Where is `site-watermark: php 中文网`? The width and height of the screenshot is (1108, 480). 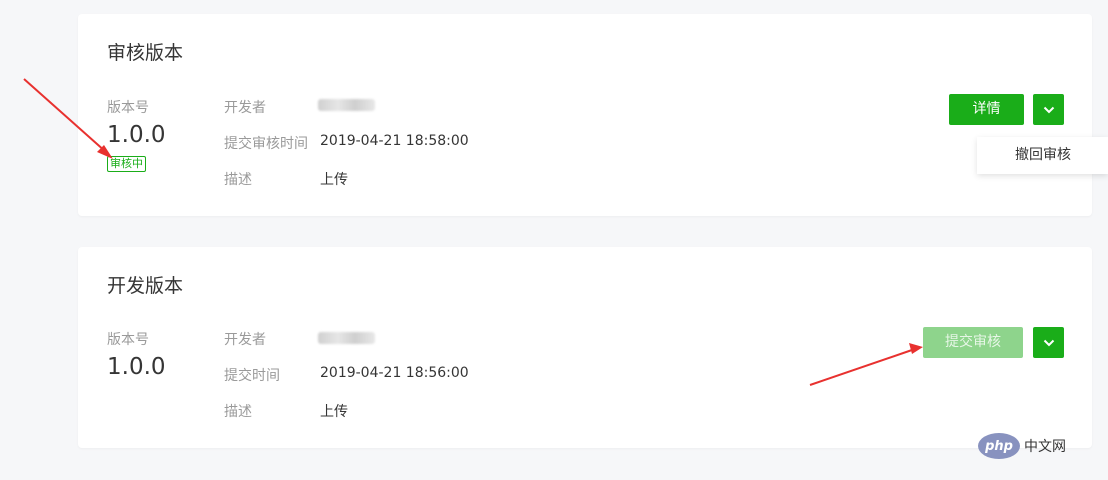
site-watermark: php 中文网 is located at coordinates (1022, 446).